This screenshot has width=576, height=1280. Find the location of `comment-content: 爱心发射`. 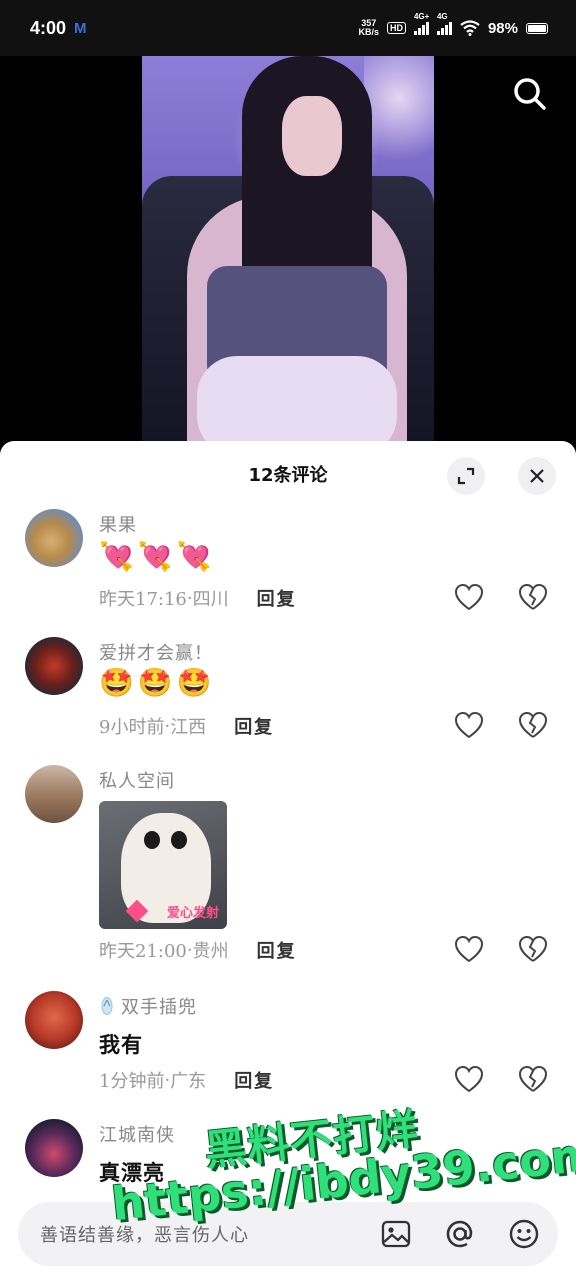

comment-content: 爱心发射 is located at coordinates (163, 865).